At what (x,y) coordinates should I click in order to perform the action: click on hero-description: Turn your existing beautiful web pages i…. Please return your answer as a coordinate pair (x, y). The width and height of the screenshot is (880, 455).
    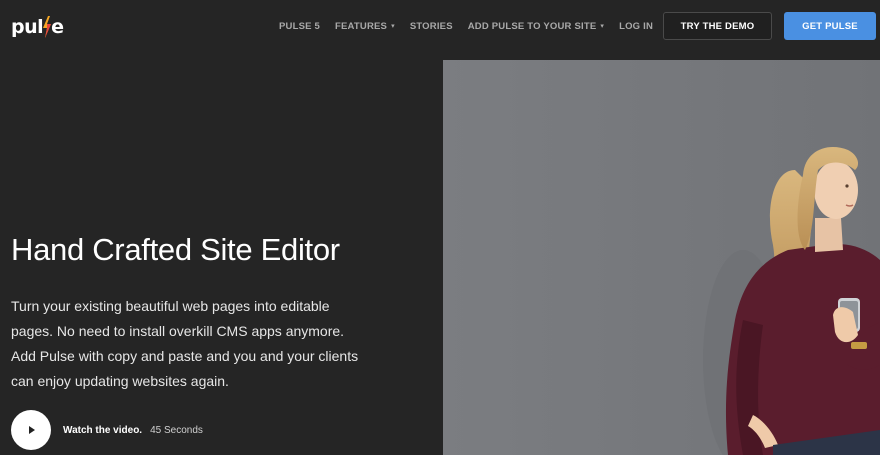
    Looking at the image, I should click on (185, 343).